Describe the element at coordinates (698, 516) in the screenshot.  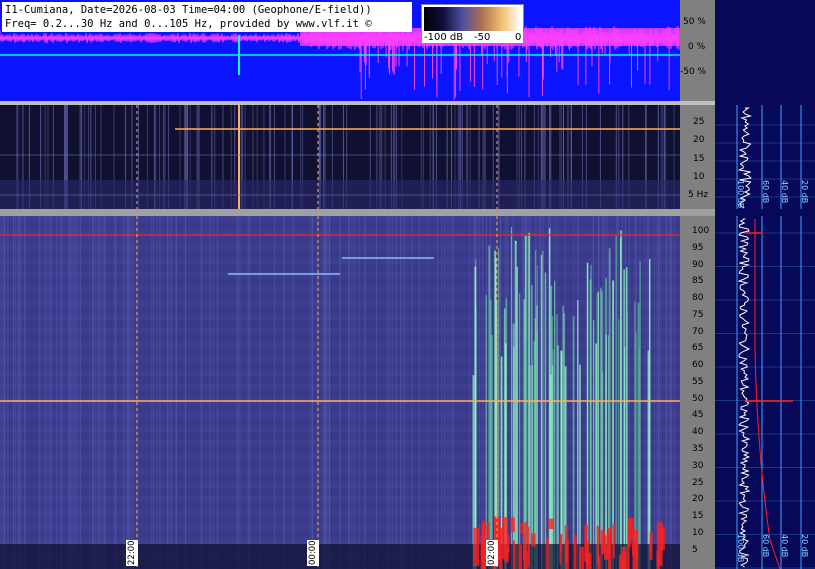
I see `axis-high-label: 15` at that location.